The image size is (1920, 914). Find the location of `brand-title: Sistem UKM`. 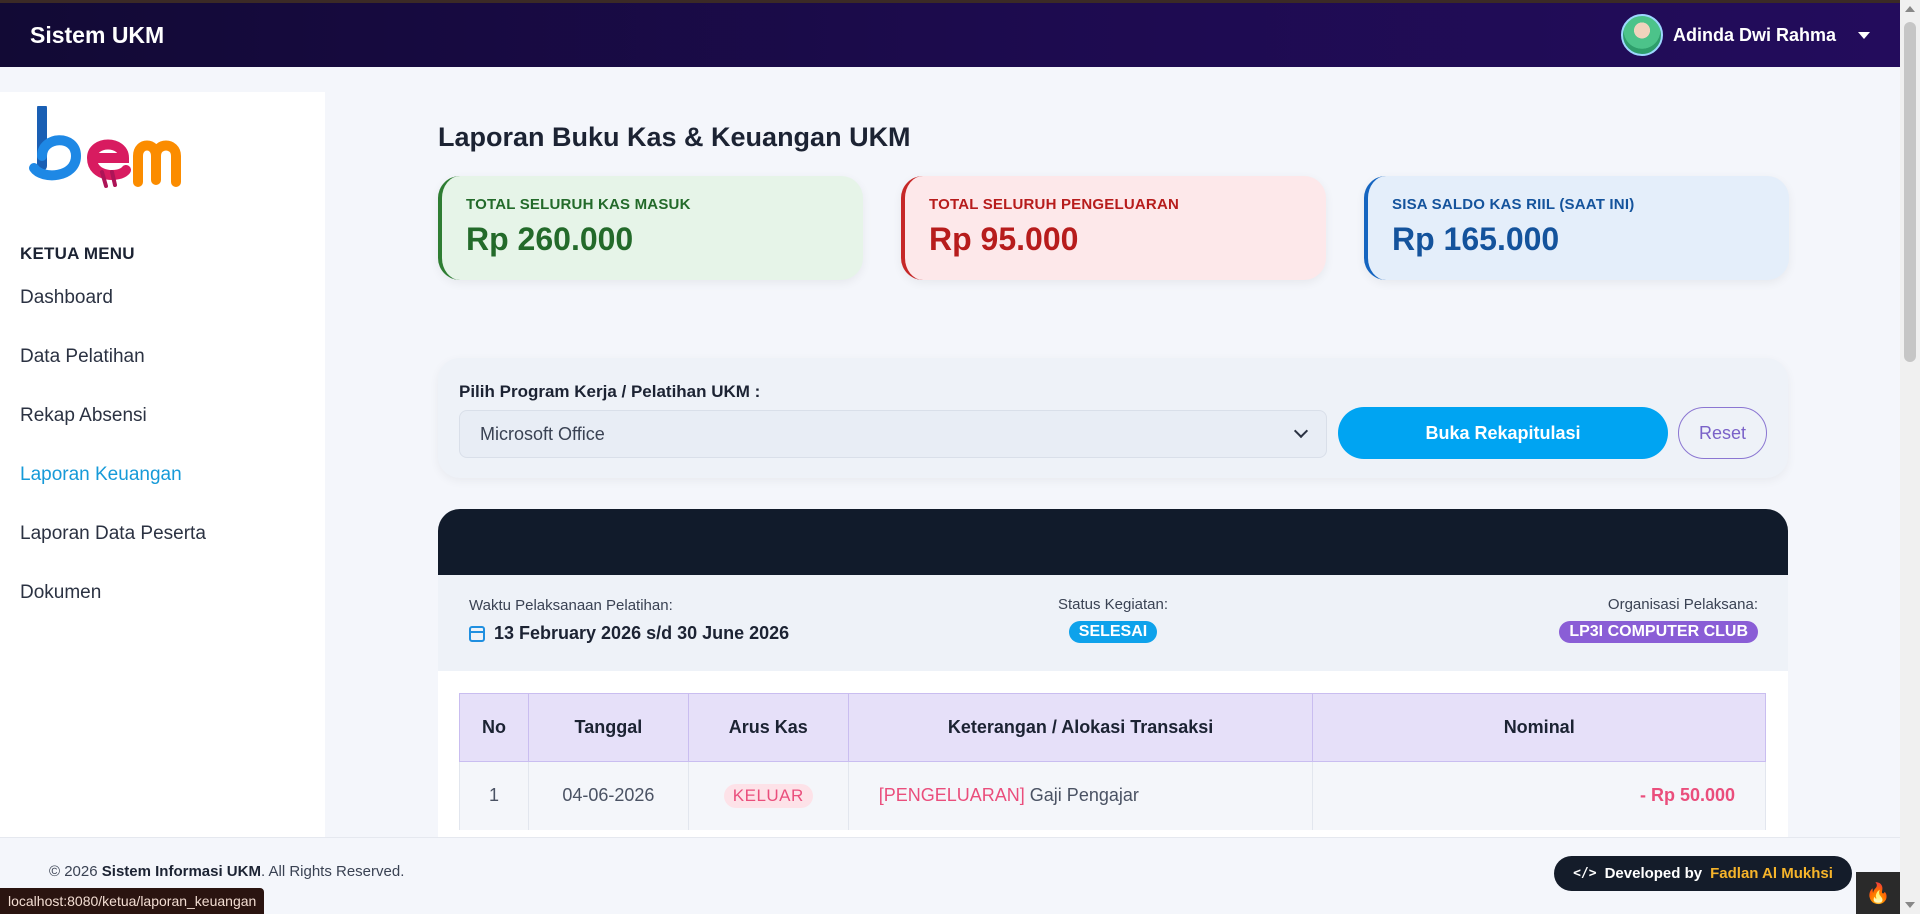

brand-title: Sistem UKM is located at coordinates (97, 35).